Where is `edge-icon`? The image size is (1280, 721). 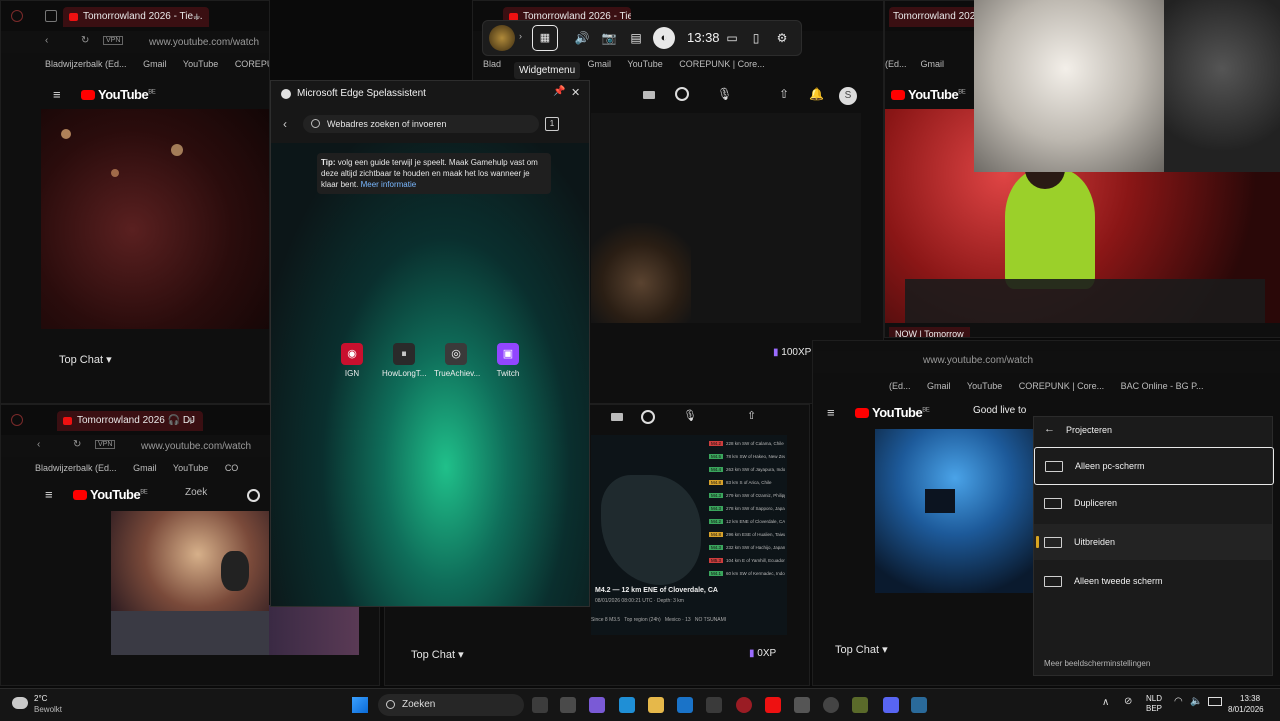 edge-icon is located at coordinates (627, 705).